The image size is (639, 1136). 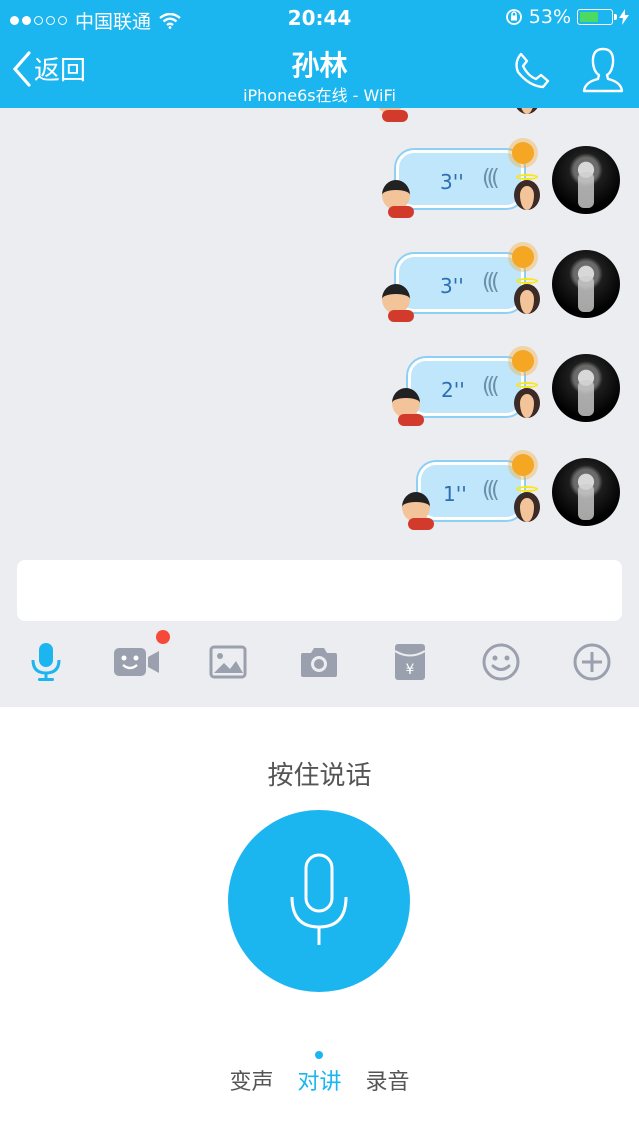 What do you see at coordinates (466, 387) in the screenshot?
I see `voice-bubble` at bounding box center [466, 387].